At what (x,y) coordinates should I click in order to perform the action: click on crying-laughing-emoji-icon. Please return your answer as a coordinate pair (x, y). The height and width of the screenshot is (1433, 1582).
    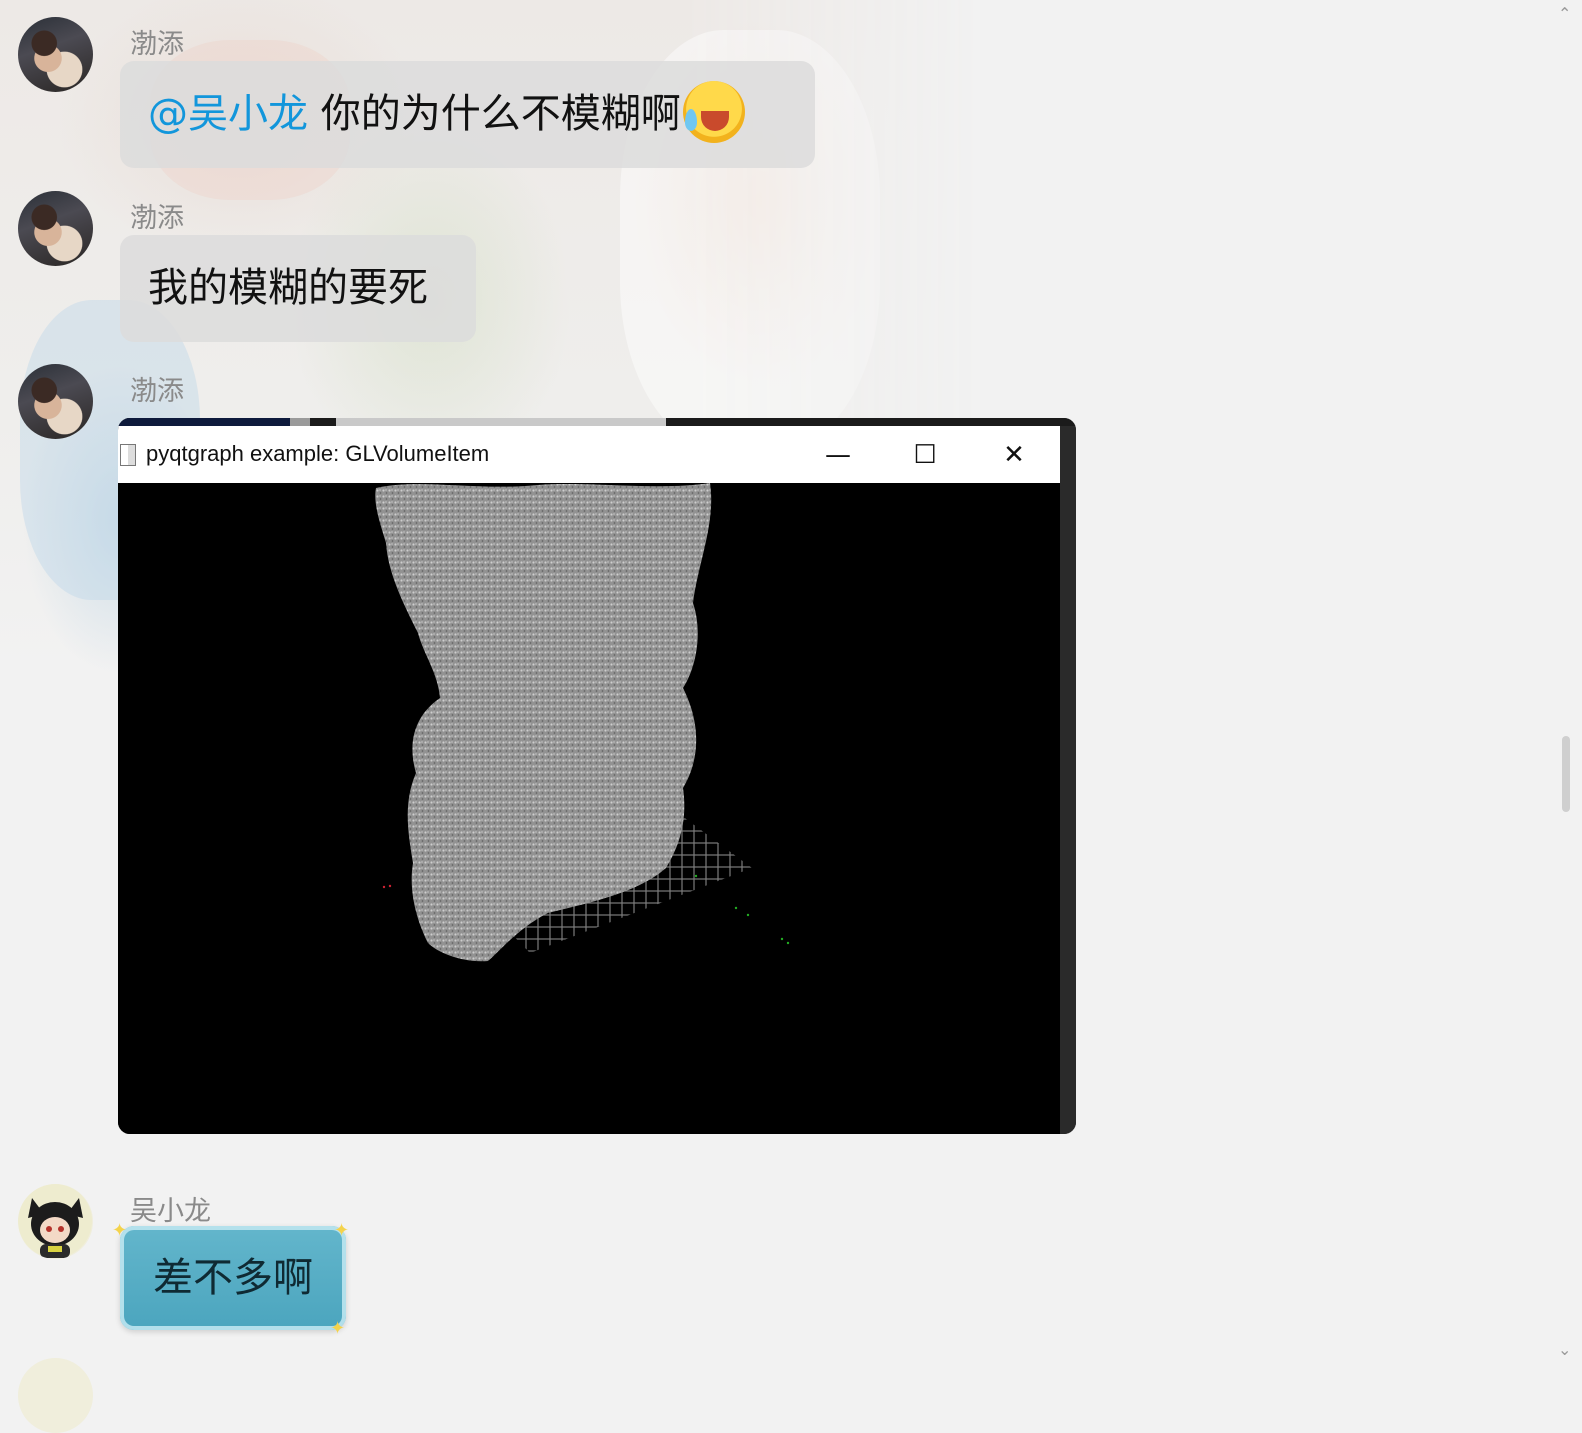
    Looking at the image, I should click on (713, 112).